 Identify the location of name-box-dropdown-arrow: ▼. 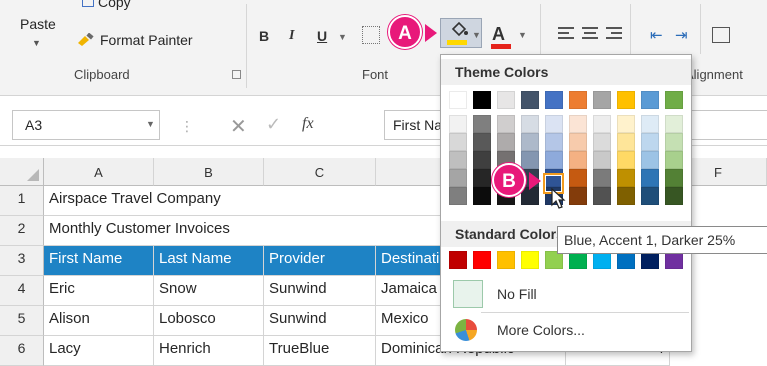
(150, 124).